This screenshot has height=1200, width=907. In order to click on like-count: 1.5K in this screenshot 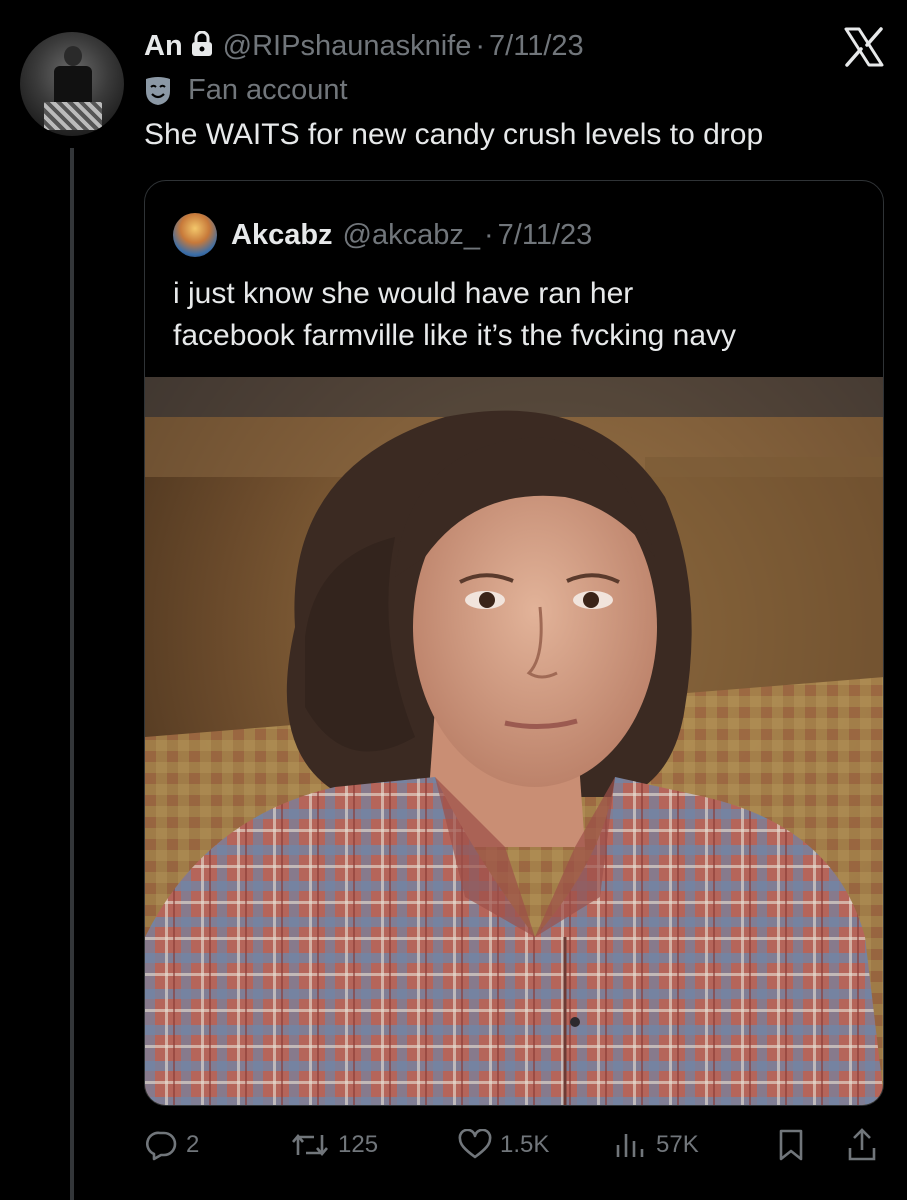, I will do `click(525, 1144)`.